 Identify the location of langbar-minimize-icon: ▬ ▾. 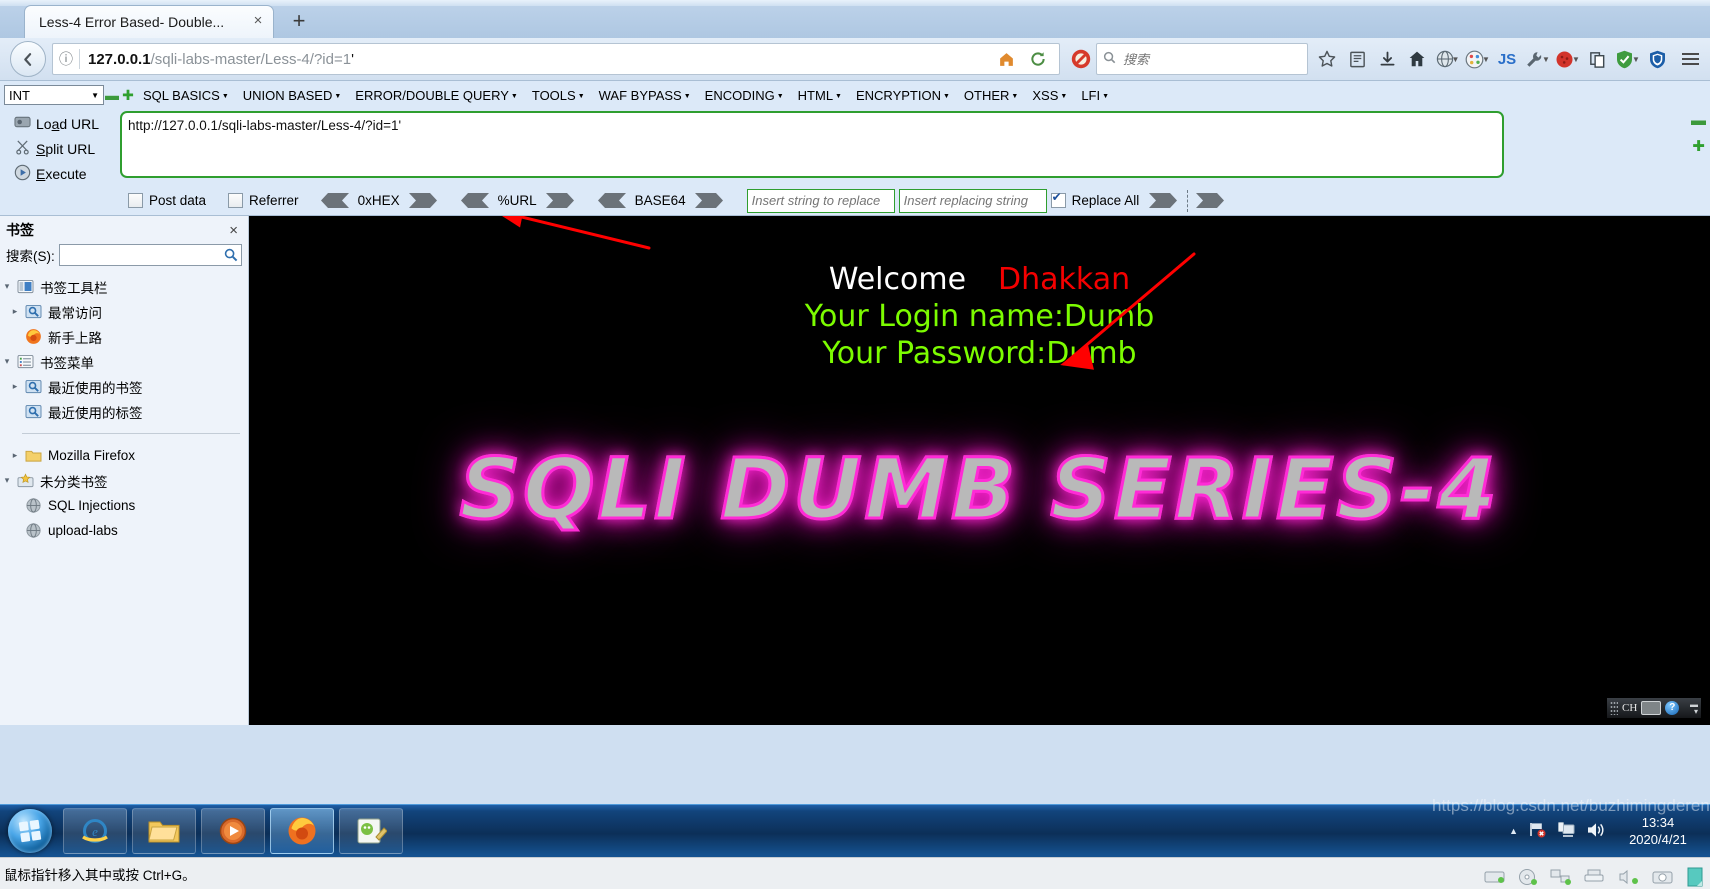
(1694, 708).